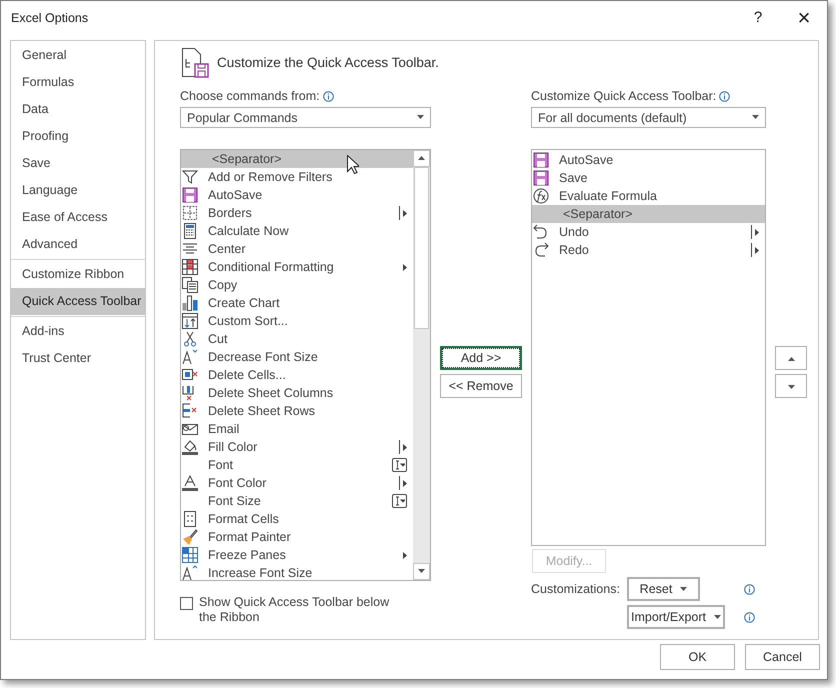  I want to click on reset-button: Reset, so click(663, 589).